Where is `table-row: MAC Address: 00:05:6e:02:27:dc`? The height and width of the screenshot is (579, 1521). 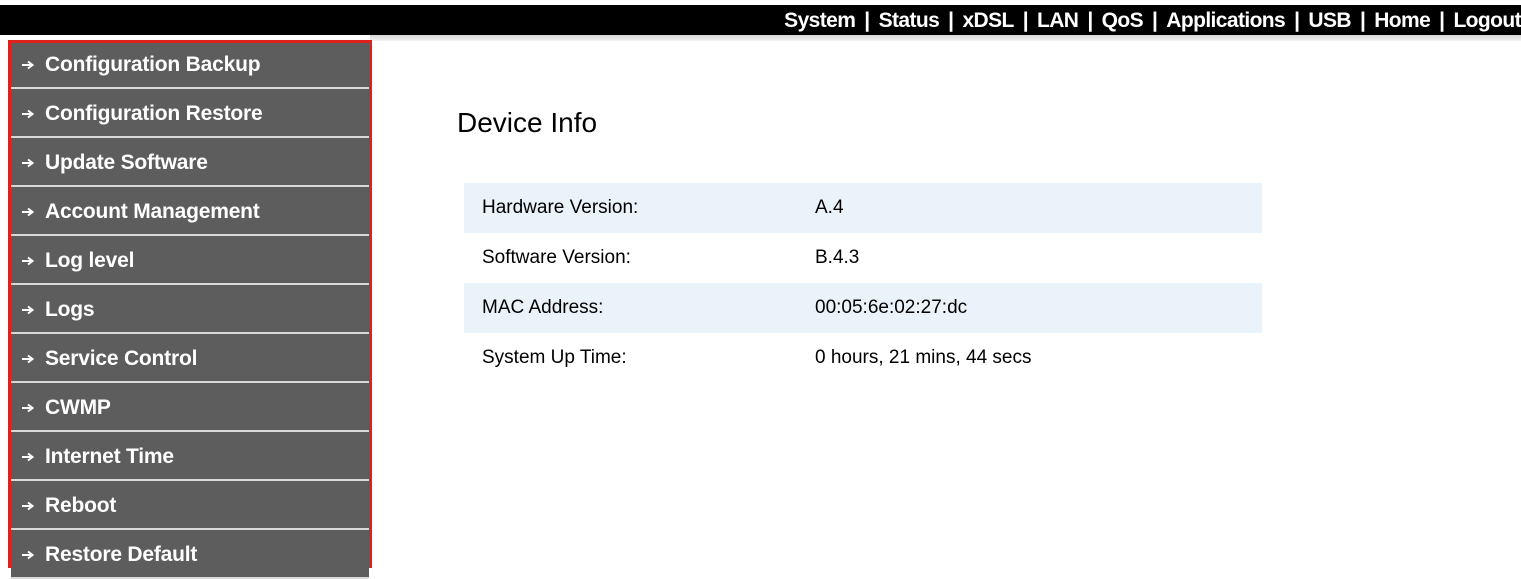
table-row: MAC Address: 00:05:6e:02:27:dc is located at coordinates (863, 308).